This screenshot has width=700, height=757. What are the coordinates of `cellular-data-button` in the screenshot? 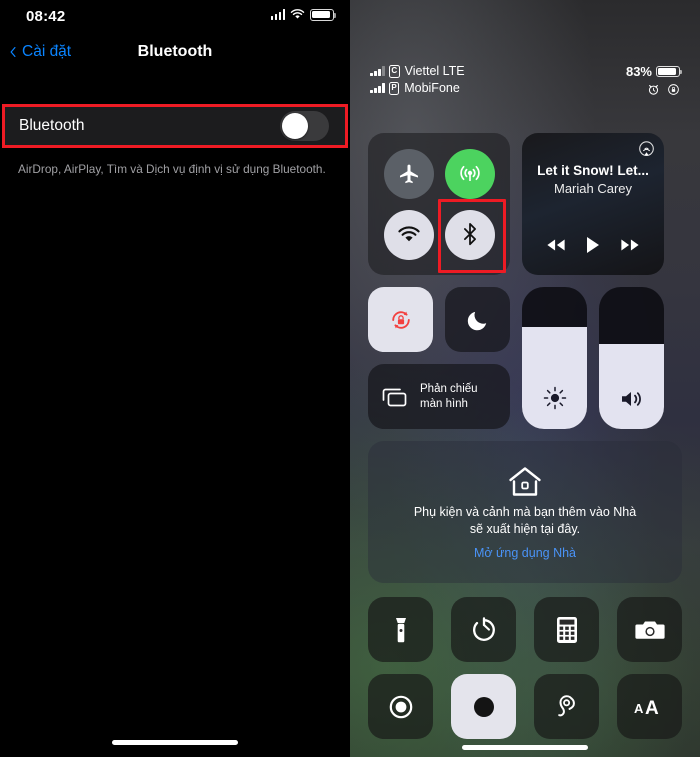 It's located at (469, 173).